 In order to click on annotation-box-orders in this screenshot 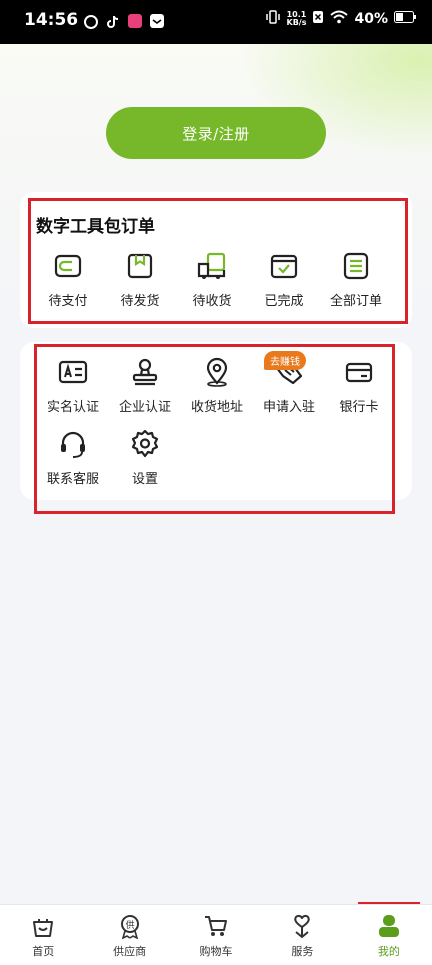, I will do `click(218, 261)`.